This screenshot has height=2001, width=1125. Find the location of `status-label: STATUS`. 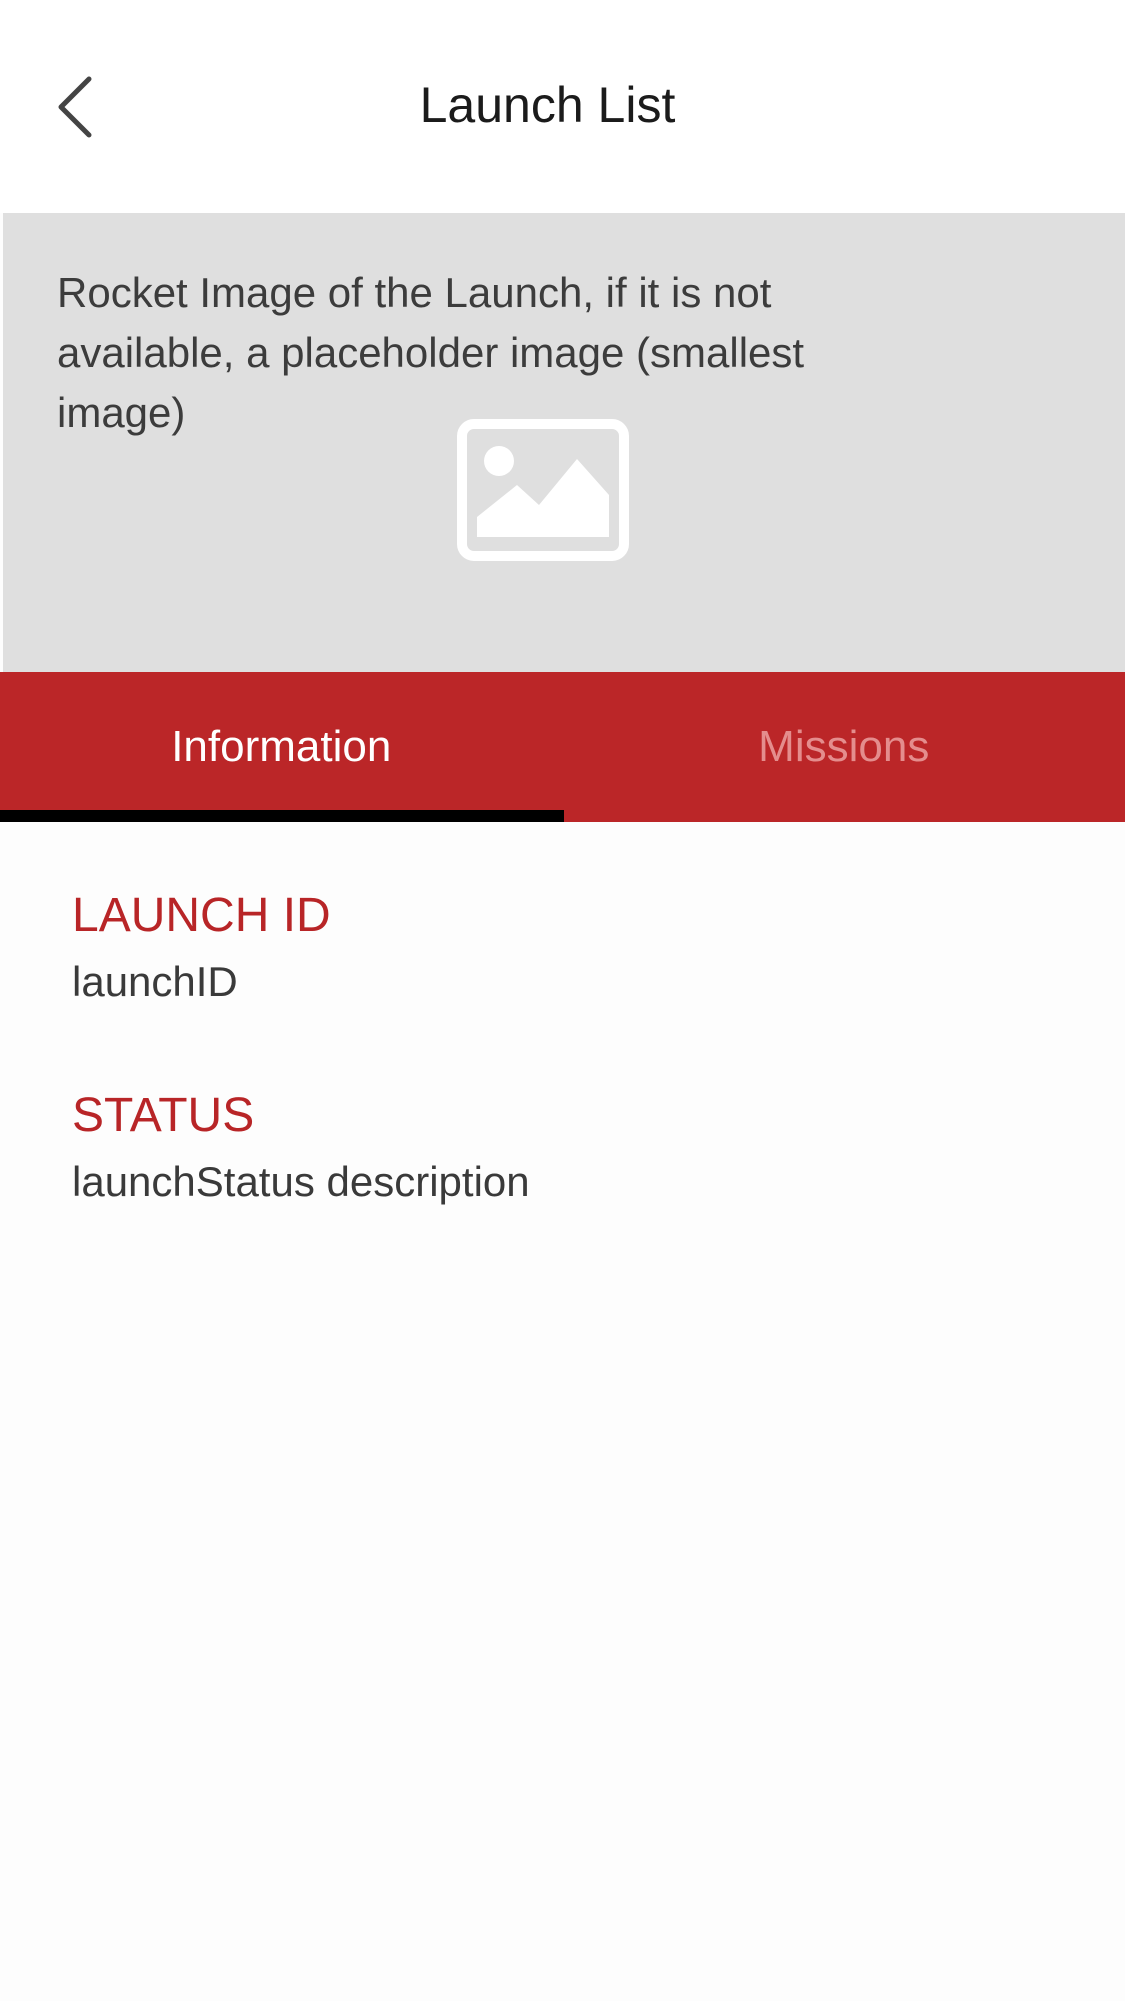

status-label: STATUS is located at coordinates (163, 1115).